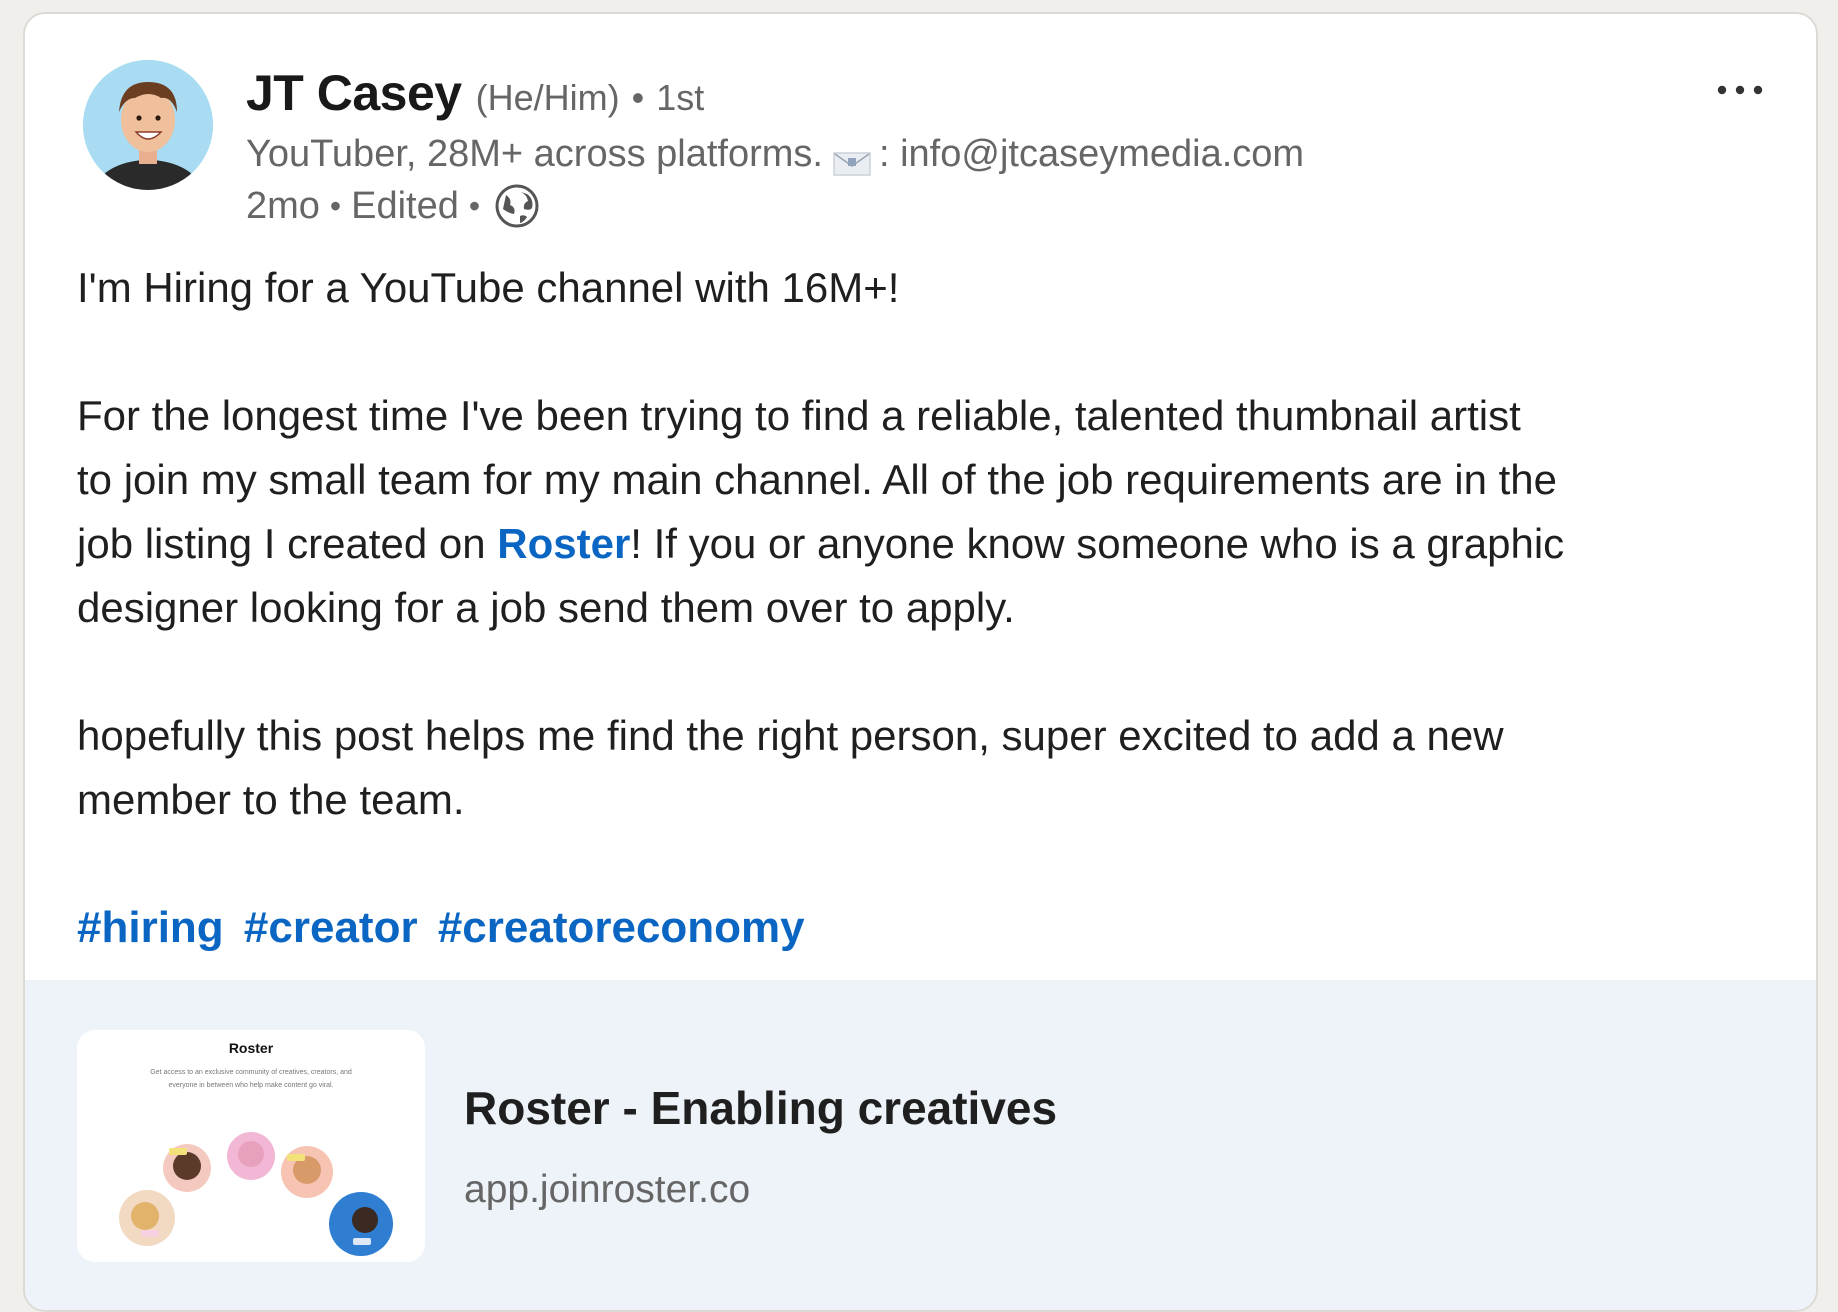 This screenshot has width=1838, height=1312. What do you see at coordinates (760, 1108) in the screenshot?
I see `link-preview-title: Roster - Enabling creatives` at bounding box center [760, 1108].